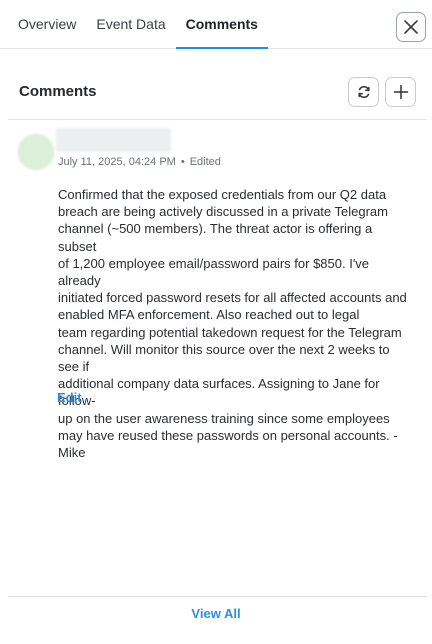  Describe the element at coordinates (47, 24) in the screenshot. I see `tab-overview: Overview` at that location.